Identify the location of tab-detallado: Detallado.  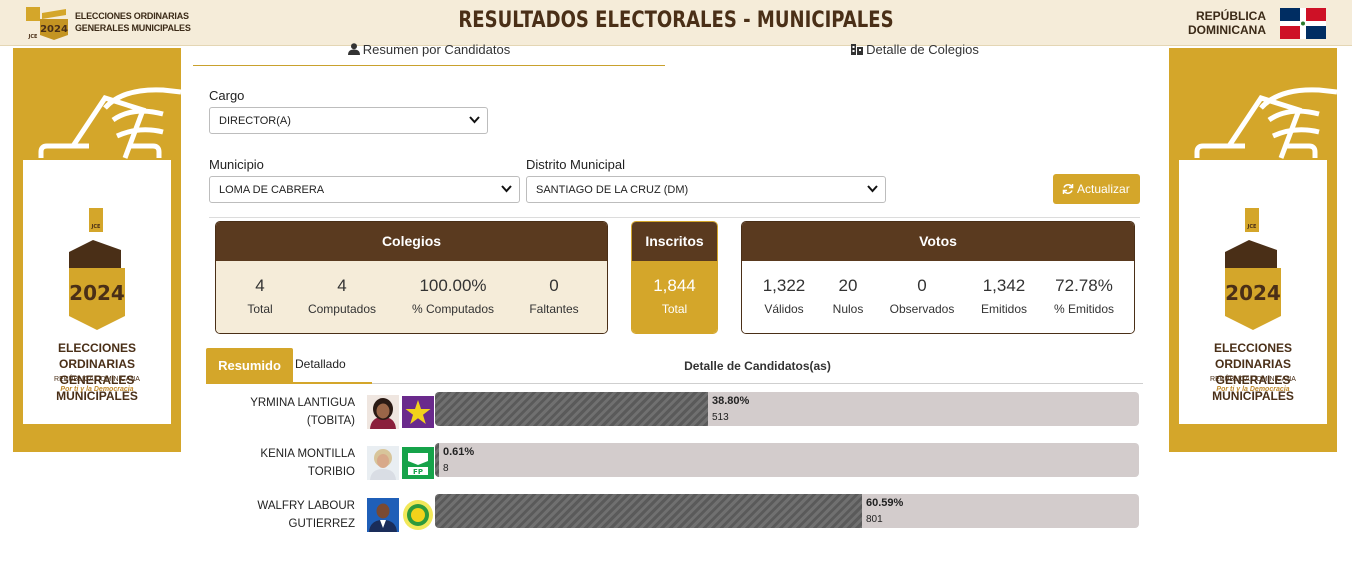
(320, 364).